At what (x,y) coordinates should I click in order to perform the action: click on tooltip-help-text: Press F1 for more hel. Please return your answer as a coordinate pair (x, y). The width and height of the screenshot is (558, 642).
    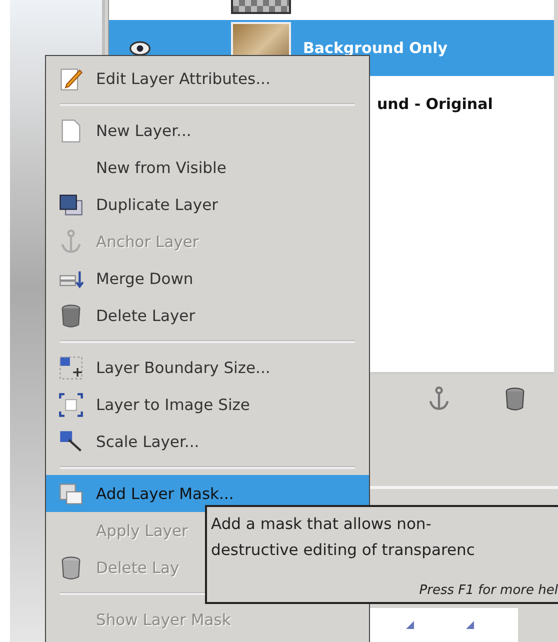
    Looking at the image, I should click on (488, 590).